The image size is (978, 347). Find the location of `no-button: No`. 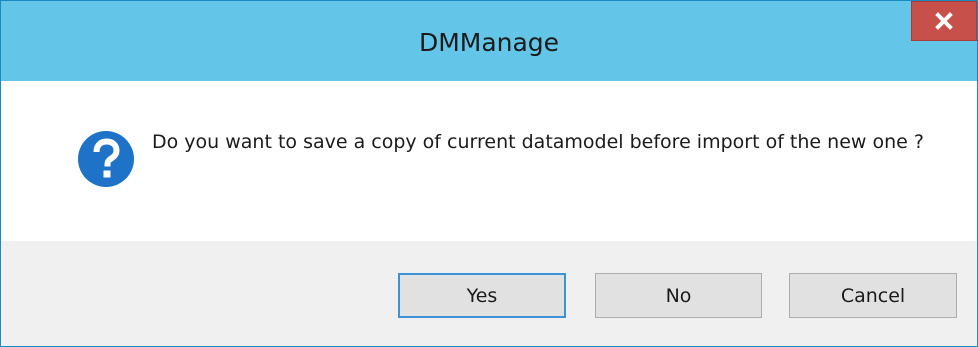

no-button: No is located at coordinates (678, 295).